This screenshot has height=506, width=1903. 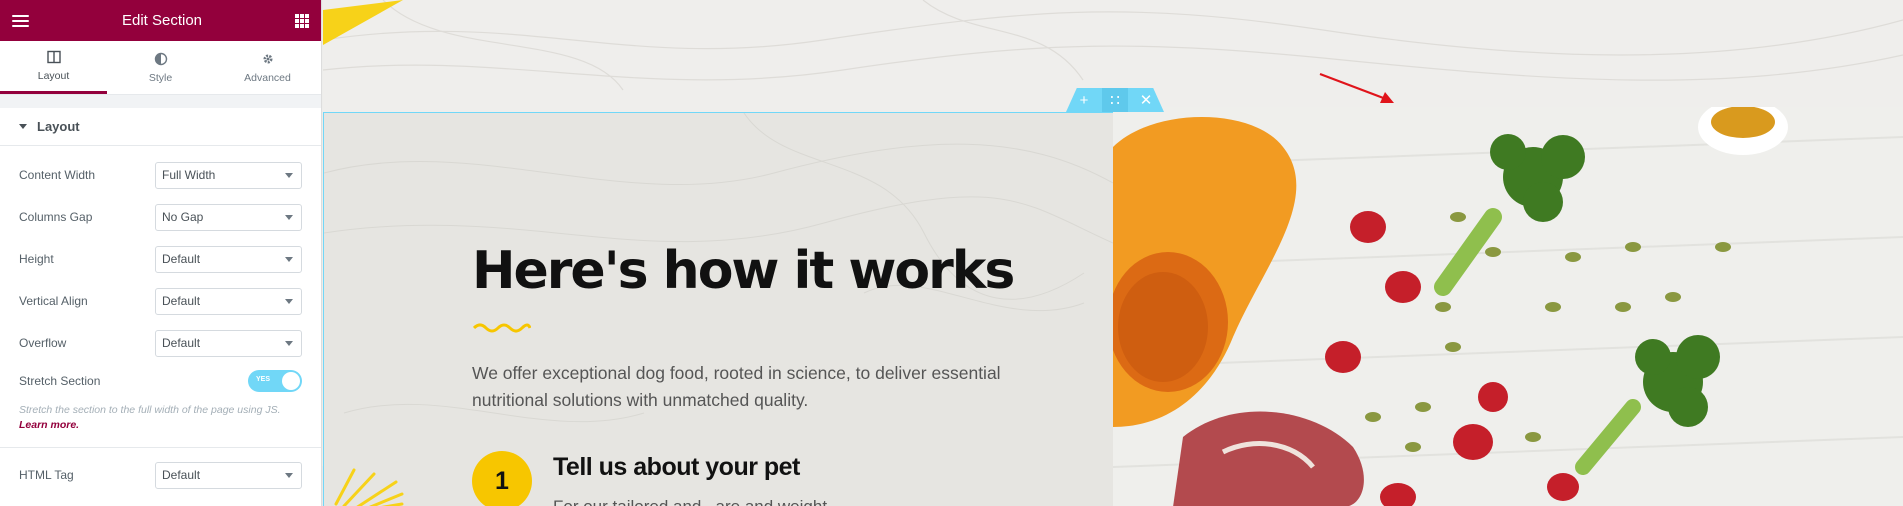 I want to click on decorative-burst, so click(x=369, y=487).